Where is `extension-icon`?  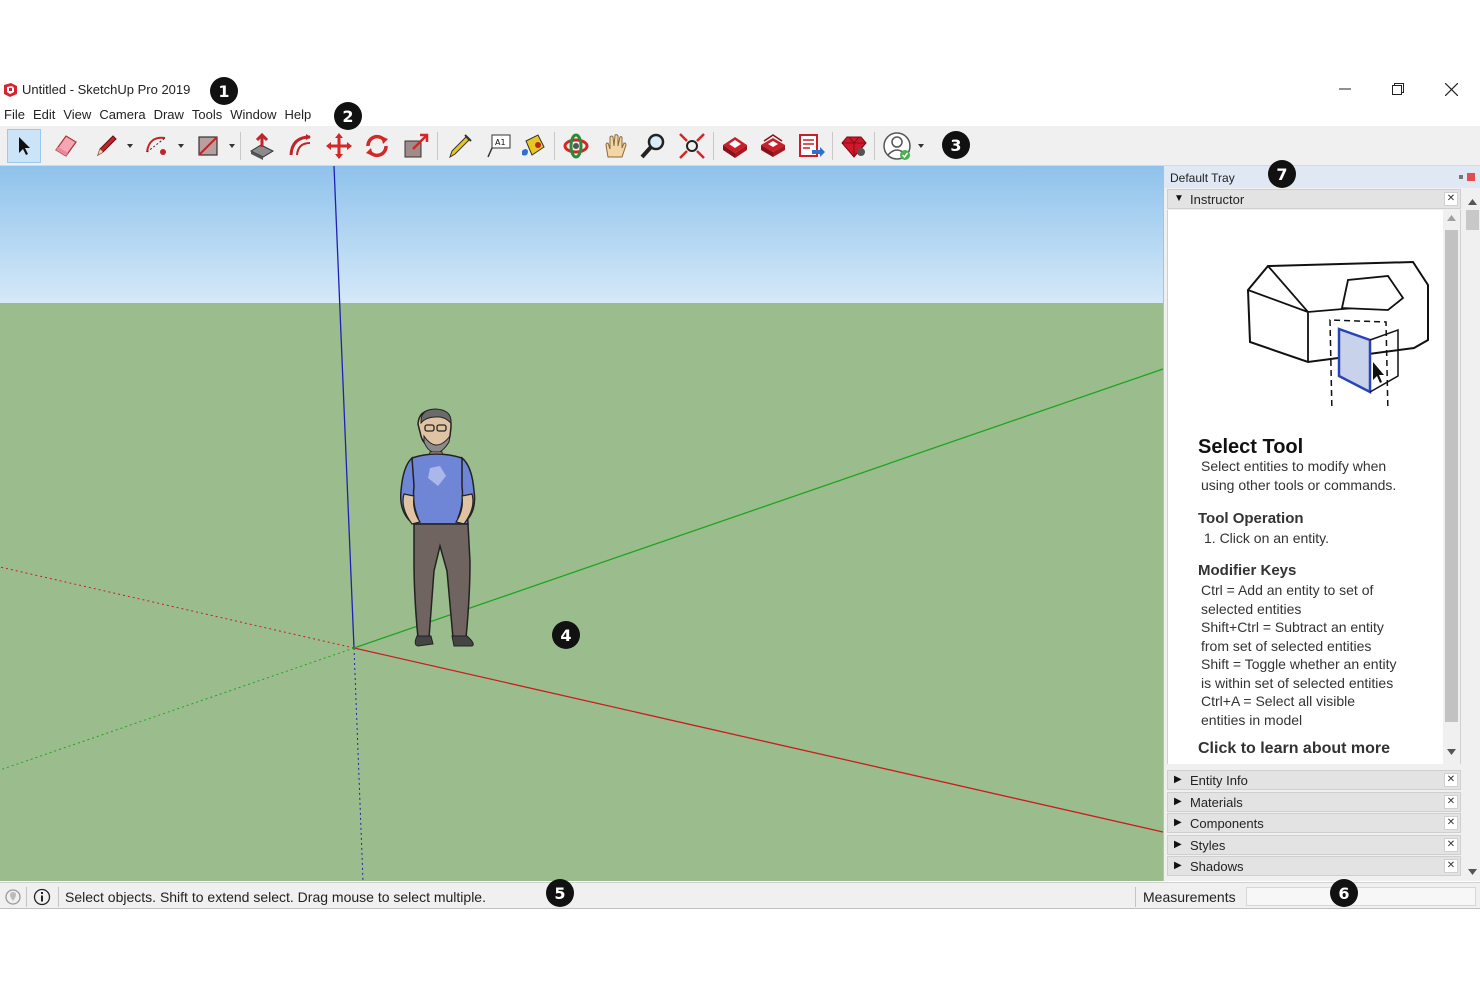
extension-icon is located at coordinates (773, 145).